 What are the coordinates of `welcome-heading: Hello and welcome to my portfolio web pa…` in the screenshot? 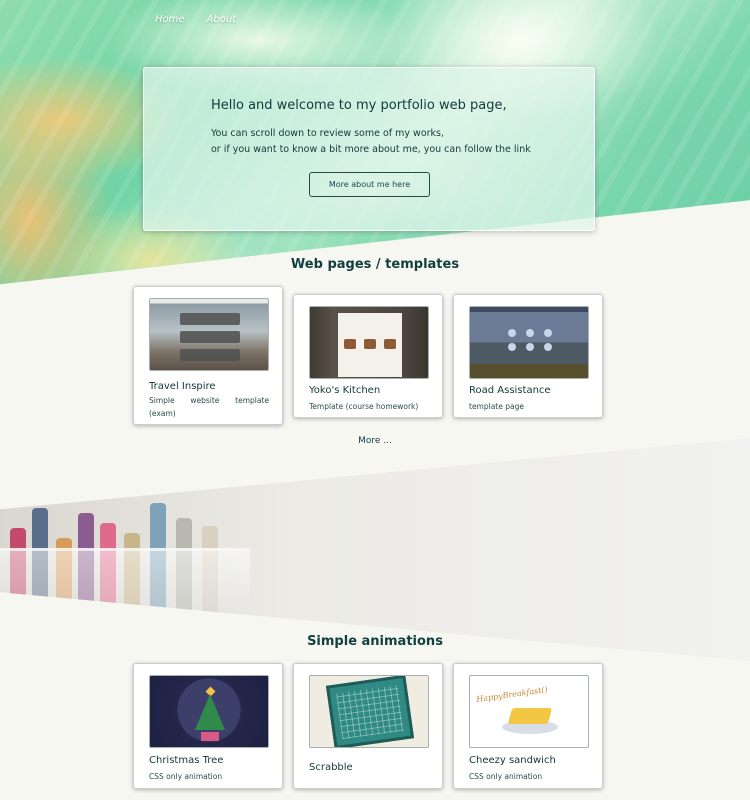 It's located at (359, 105).